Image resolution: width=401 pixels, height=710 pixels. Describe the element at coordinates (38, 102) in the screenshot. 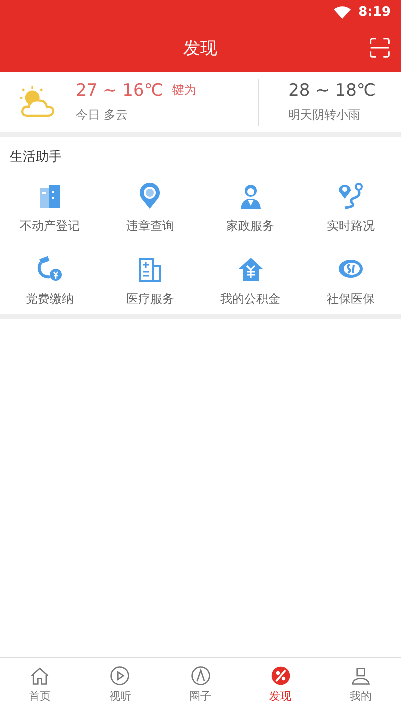

I see `cloudy-weather-icon` at that location.